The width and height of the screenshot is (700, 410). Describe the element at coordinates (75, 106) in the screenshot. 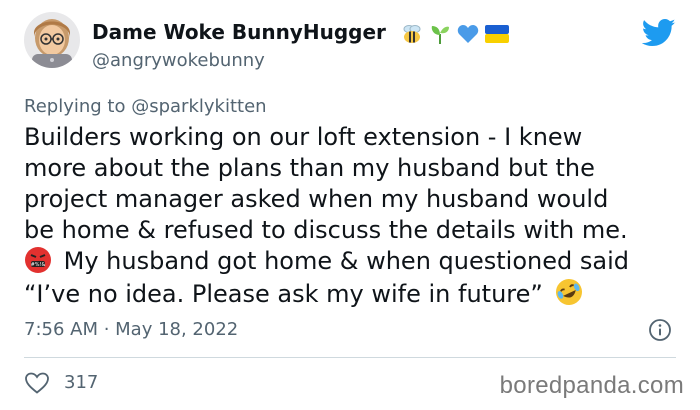

I see `replying-to-prefix: Replying to` at that location.